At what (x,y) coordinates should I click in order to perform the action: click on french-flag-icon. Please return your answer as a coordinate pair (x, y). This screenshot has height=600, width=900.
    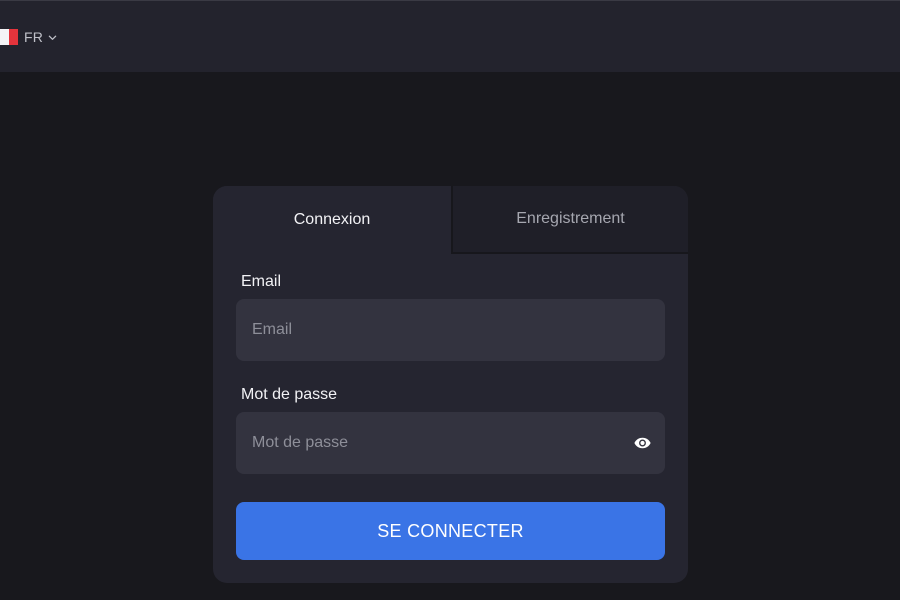
    Looking at the image, I should click on (9, 37).